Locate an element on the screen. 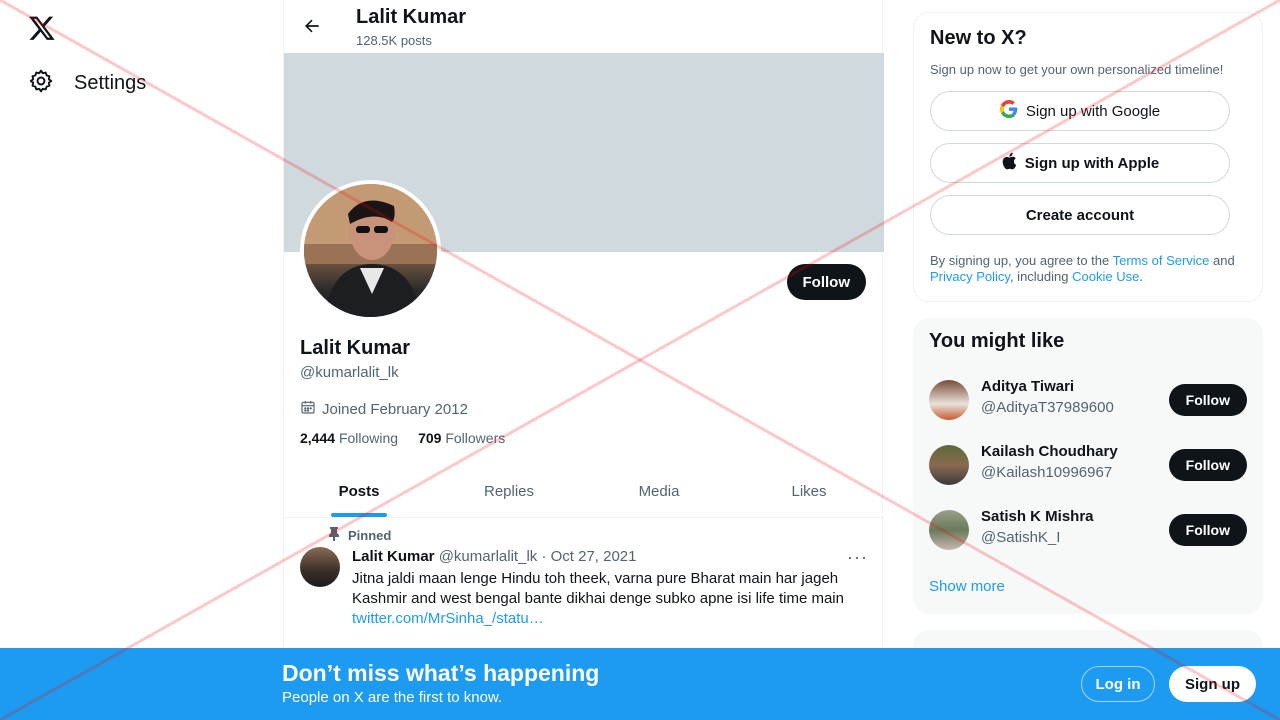 The height and width of the screenshot is (720, 1280). profile-tabs: Posts Replies Media Likes is located at coordinates (584, 491).